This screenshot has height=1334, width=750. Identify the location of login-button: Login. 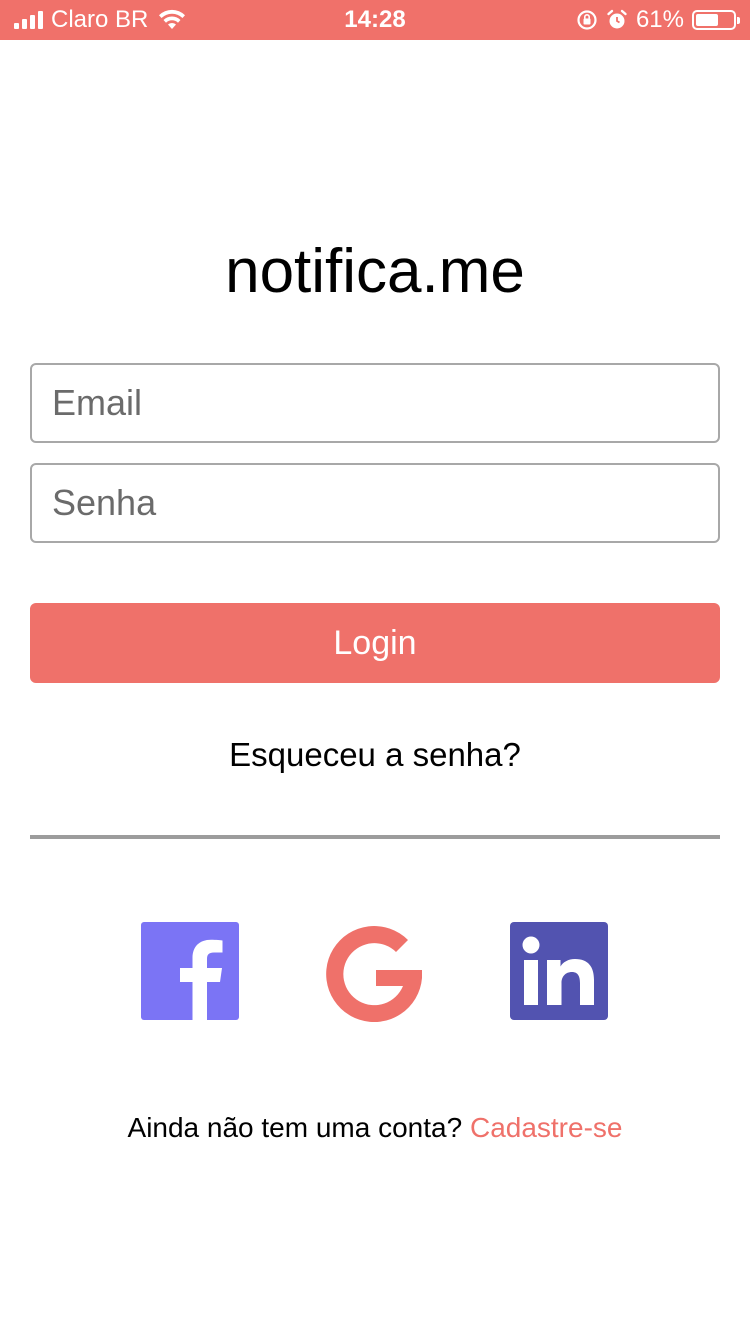
(375, 643).